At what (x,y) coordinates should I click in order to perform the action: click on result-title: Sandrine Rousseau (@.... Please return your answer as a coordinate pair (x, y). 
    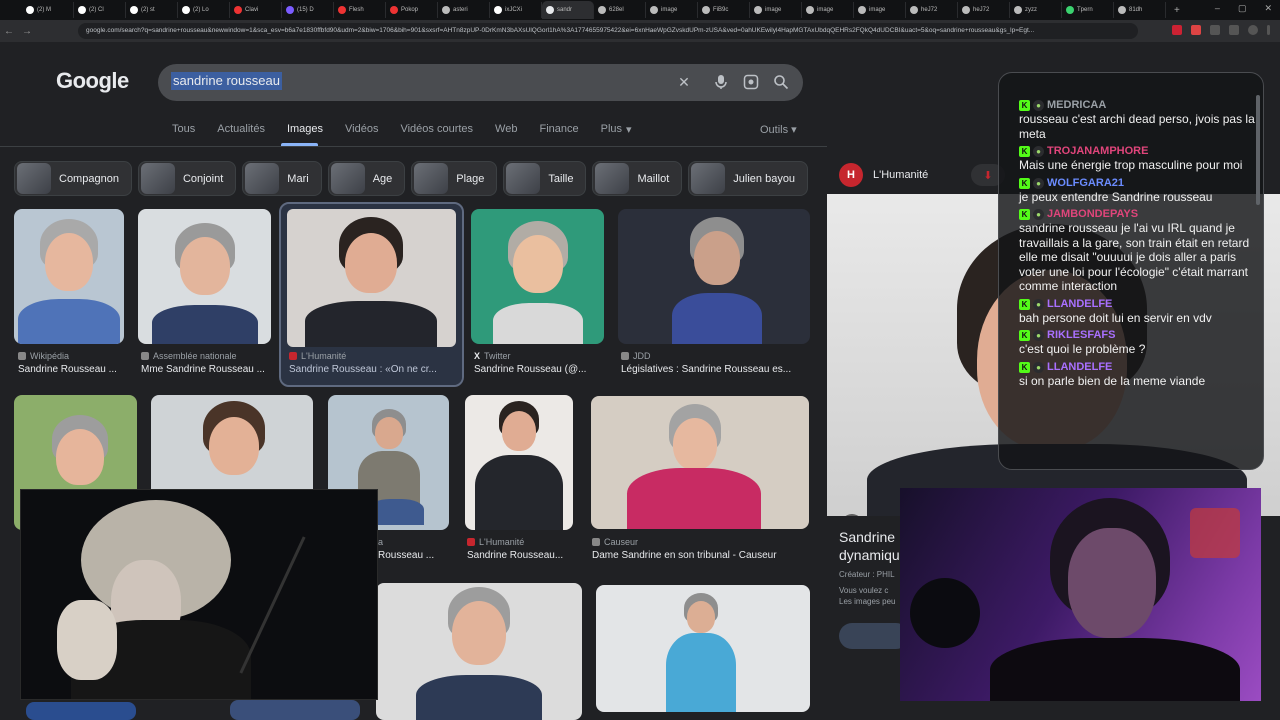
    Looking at the image, I should click on (539, 369).